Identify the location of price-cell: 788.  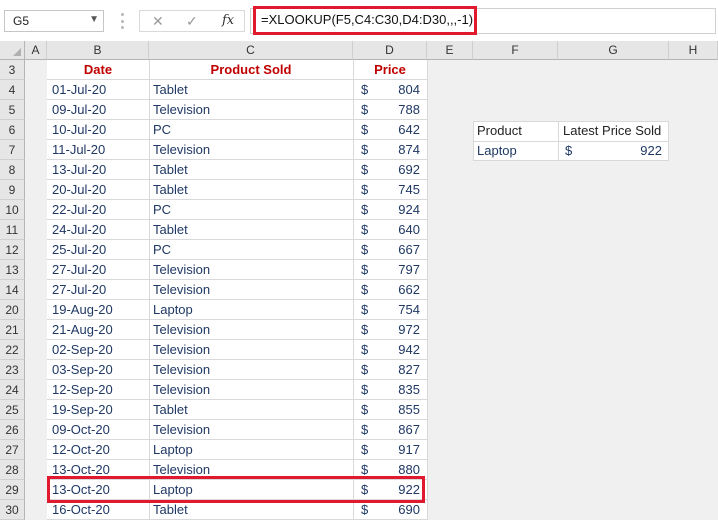
(400, 110).